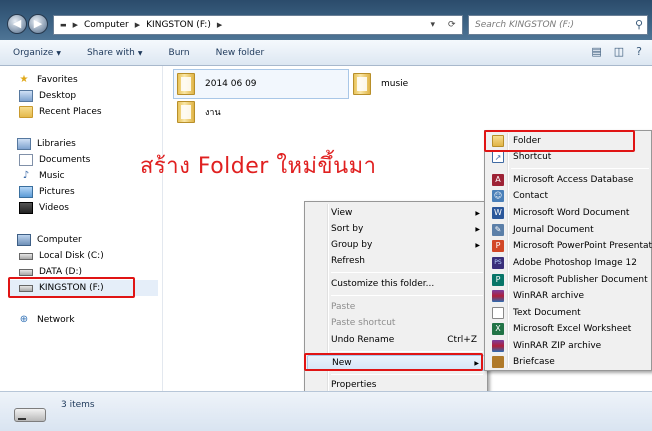  Describe the element at coordinates (178, 25) in the screenshot. I see `breadcrumb-kingston: KINGSTON (F:)` at that location.